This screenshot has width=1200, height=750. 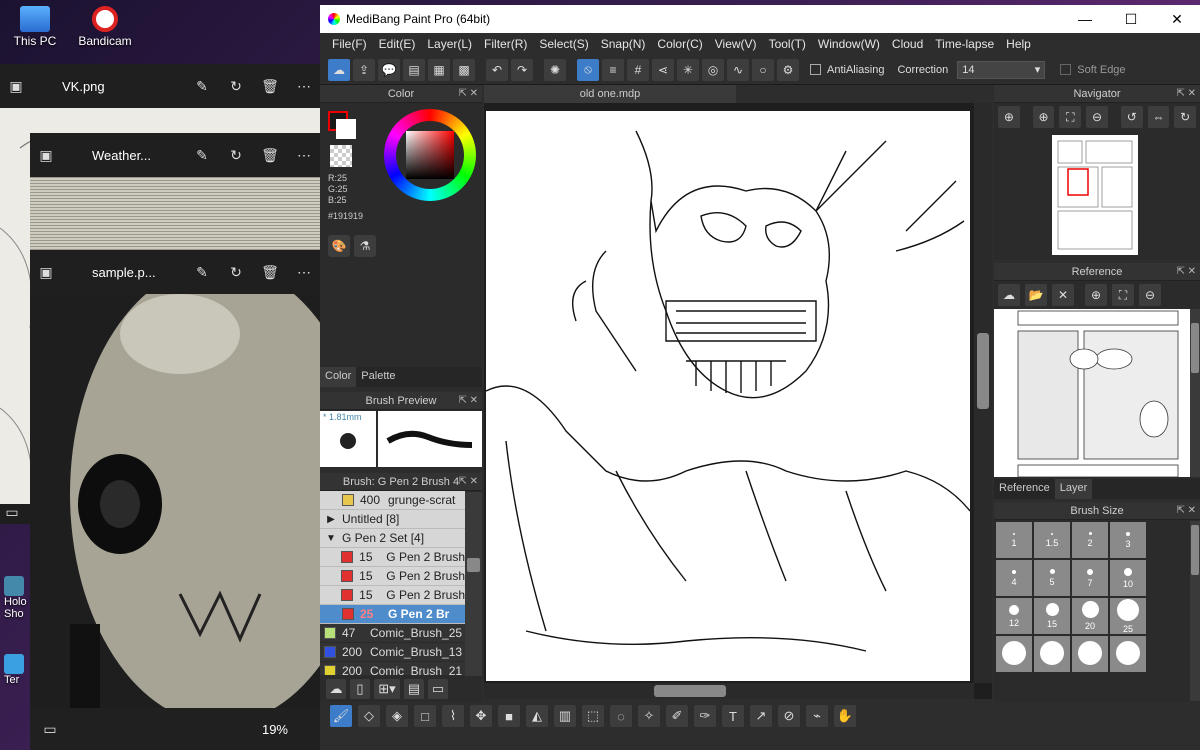 I want to click on radial-snap-icon: ✳, so click(x=688, y=69).